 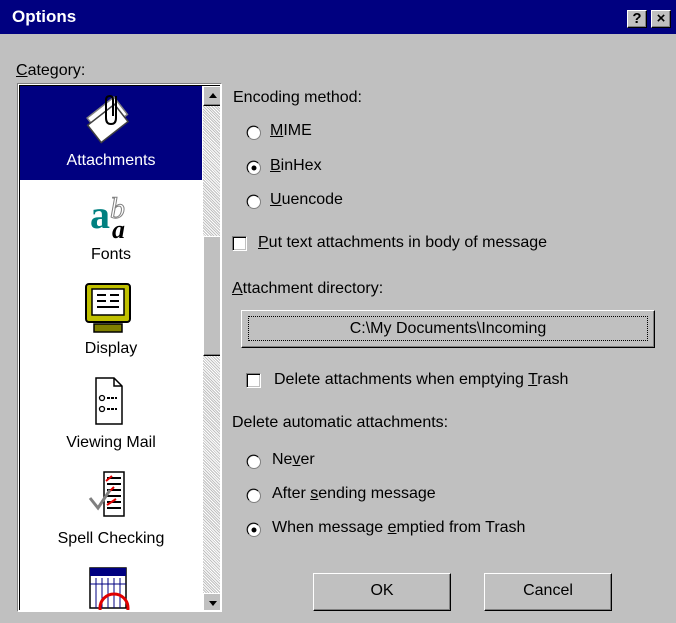 I want to click on category-item-label: Viewing Mail, so click(x=111, y=442).